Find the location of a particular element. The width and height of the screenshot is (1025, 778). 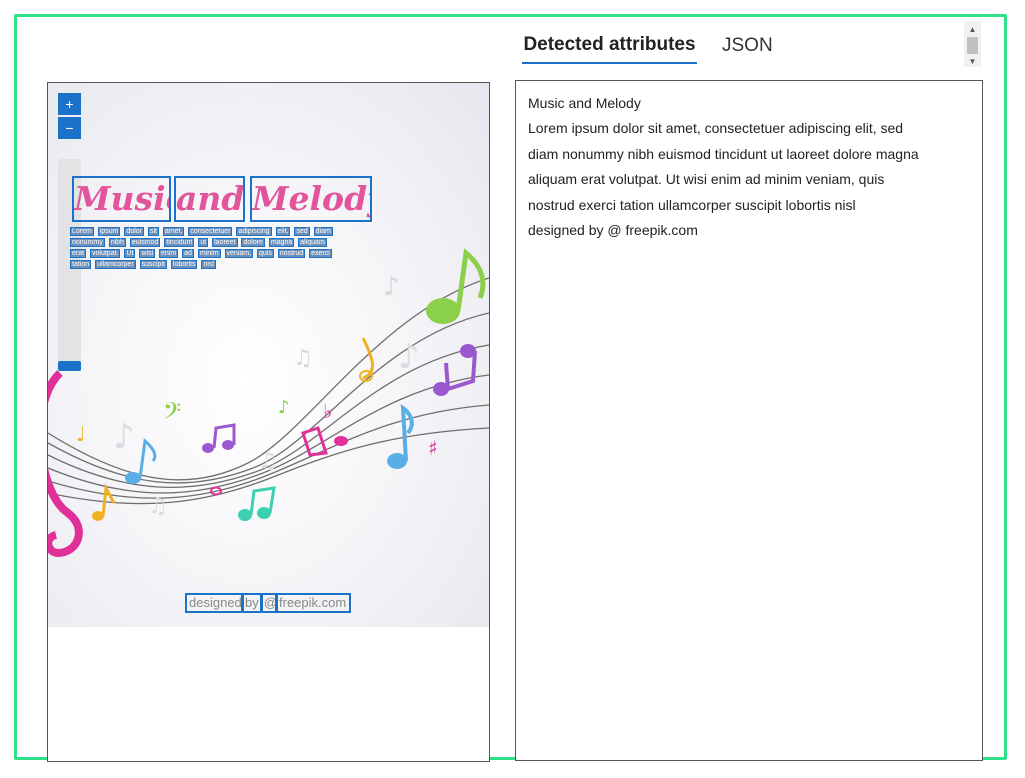

poster-body-word: volutpat. is located at coordinates (105, 253).